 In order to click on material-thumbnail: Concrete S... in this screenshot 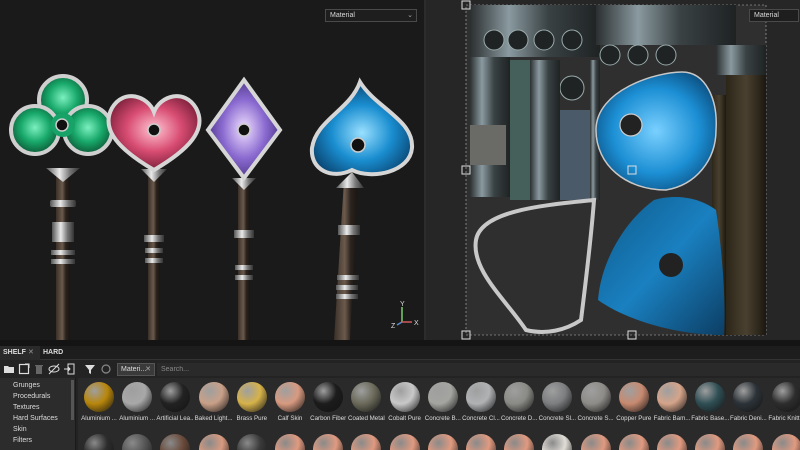, I will do `click(596, 402)`.